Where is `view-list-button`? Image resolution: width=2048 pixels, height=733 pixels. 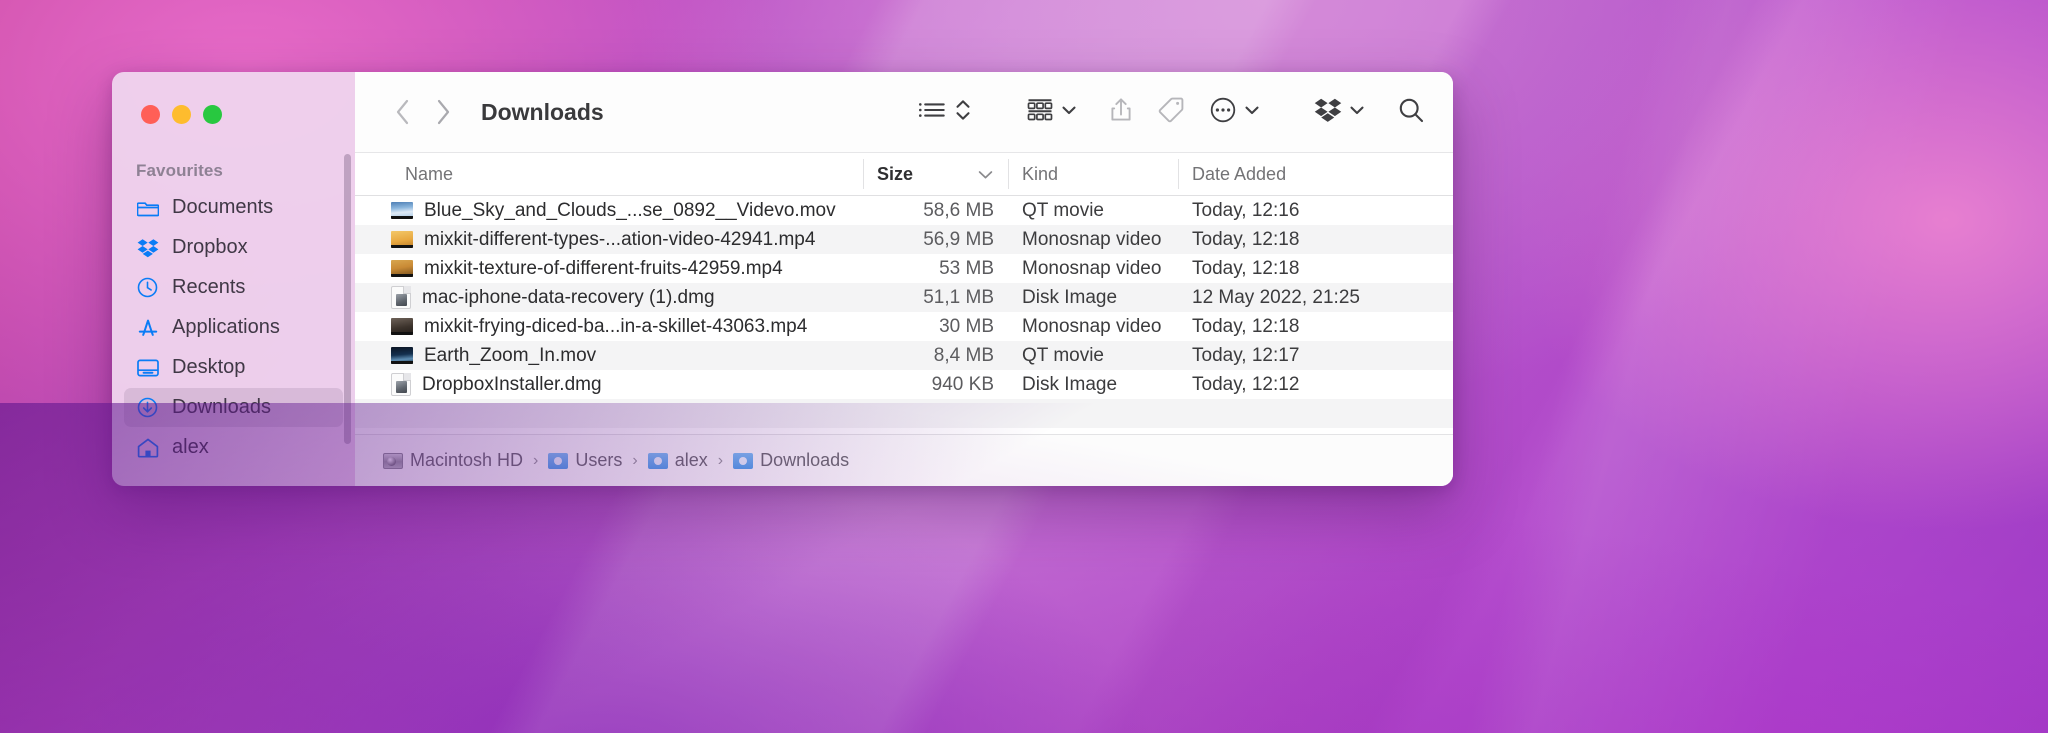
view-list-button is located at coordinates (932, 112).